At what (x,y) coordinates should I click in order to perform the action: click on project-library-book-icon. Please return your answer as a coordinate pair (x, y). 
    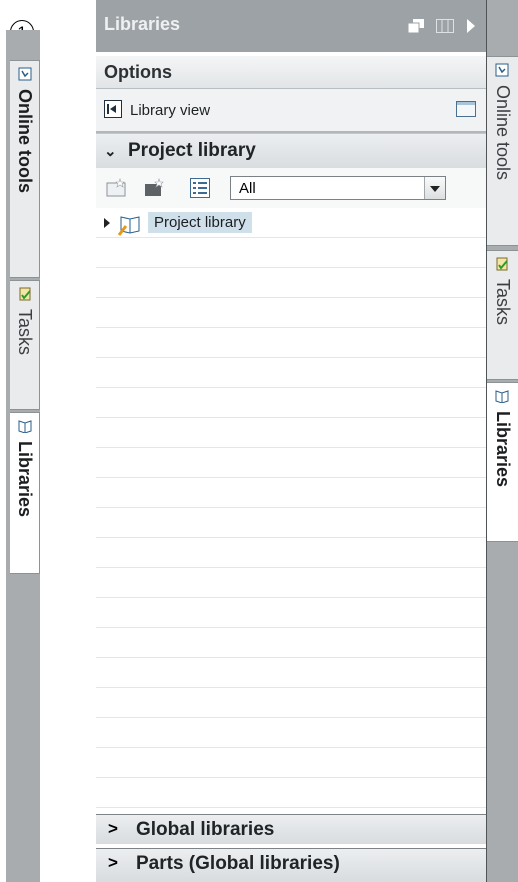
    Looking at the image, I should click on (129, 226).